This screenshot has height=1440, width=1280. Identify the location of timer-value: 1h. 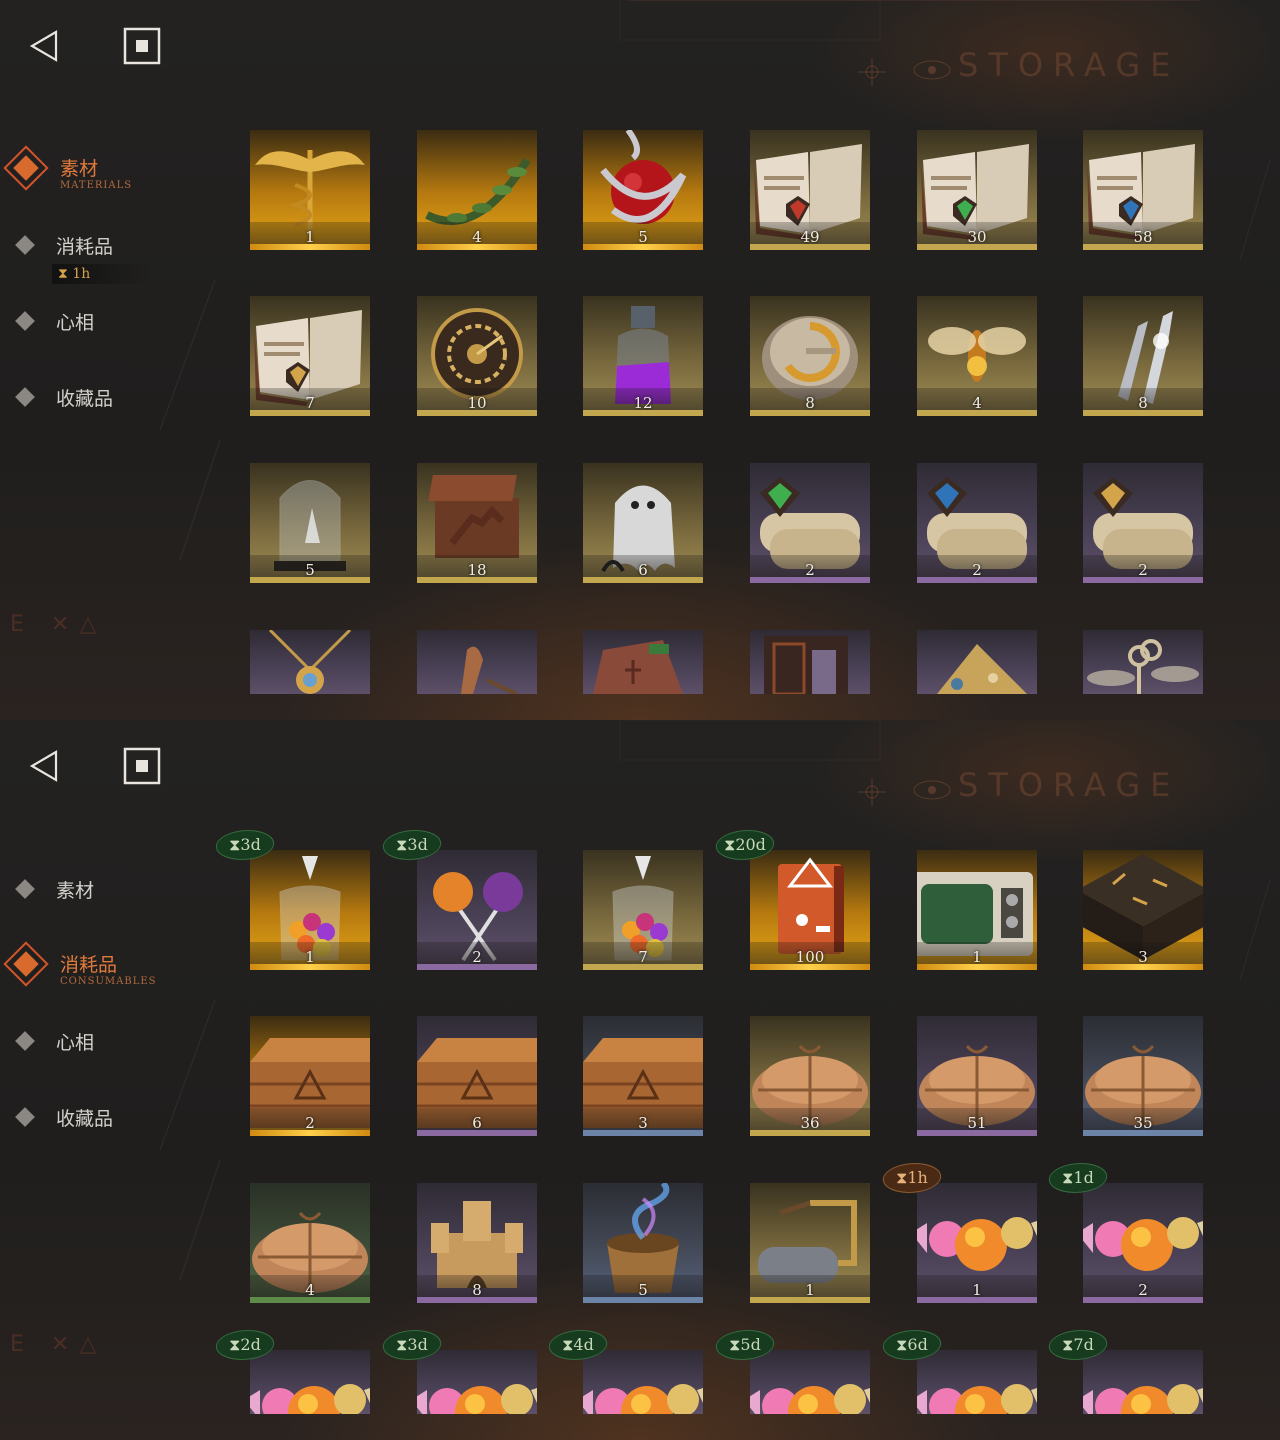
(81, 274).